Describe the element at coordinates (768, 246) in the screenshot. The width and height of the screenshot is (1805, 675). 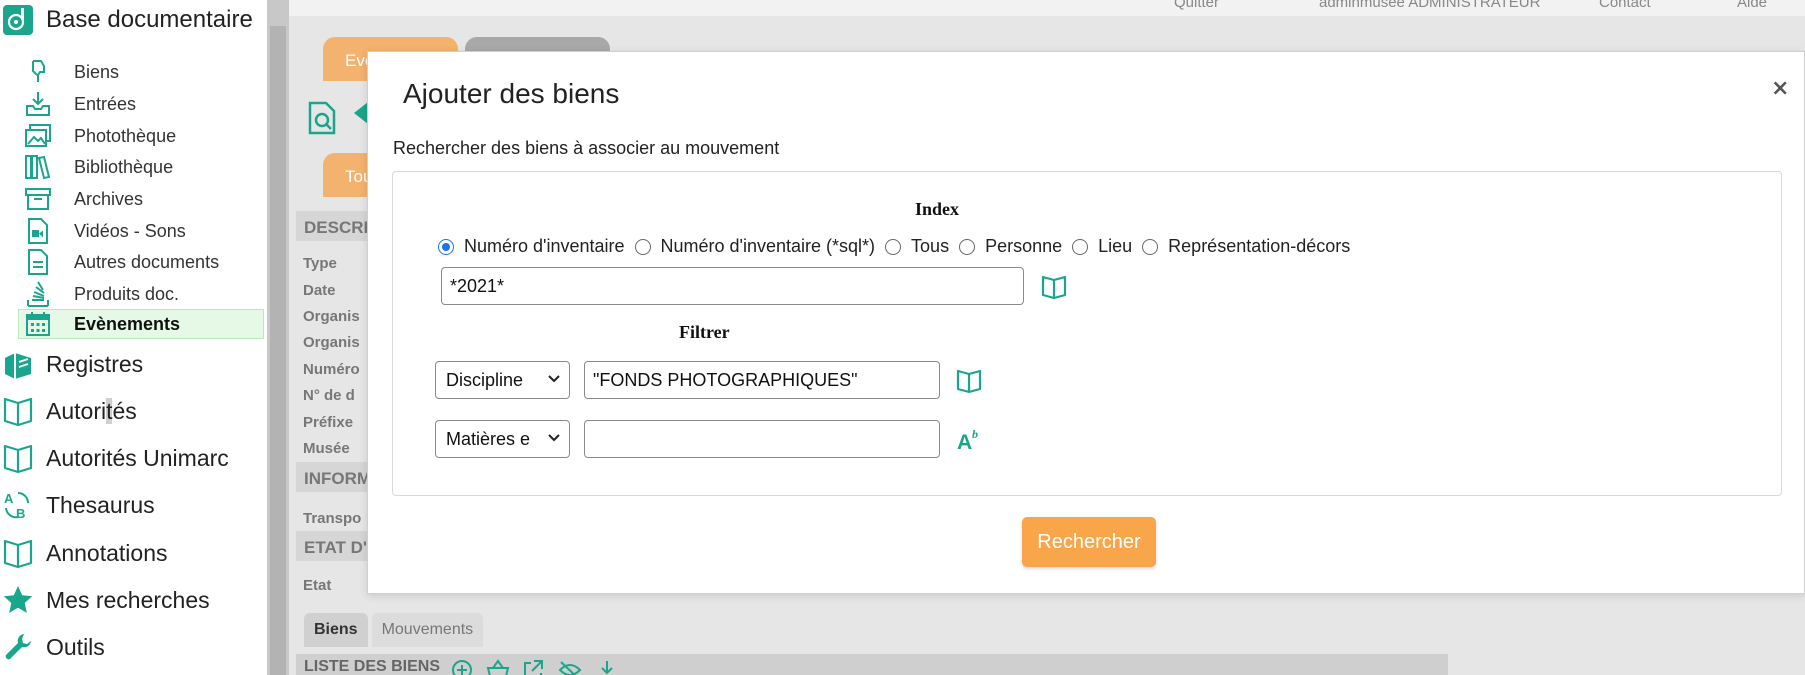
I see `radio-label: Numéro d'inventaire (*sql*)` at that location.